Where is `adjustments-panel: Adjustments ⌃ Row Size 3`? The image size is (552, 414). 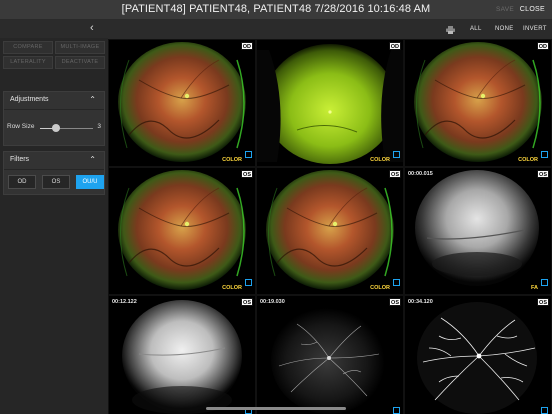 adjustments-panel: Adjustments ⌃ Row Size 3 is located at coordinates (54, 118).